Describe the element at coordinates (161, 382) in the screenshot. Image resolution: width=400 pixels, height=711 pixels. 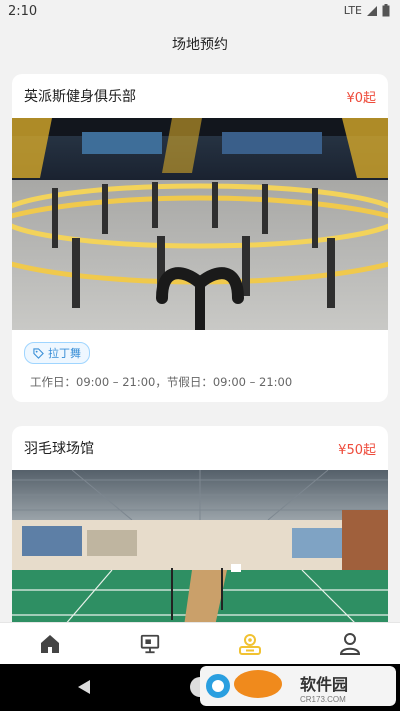
I see `venue-hours: 工作日：09:00 – 21:00，节假日：09:00 – 21:00` at that location.